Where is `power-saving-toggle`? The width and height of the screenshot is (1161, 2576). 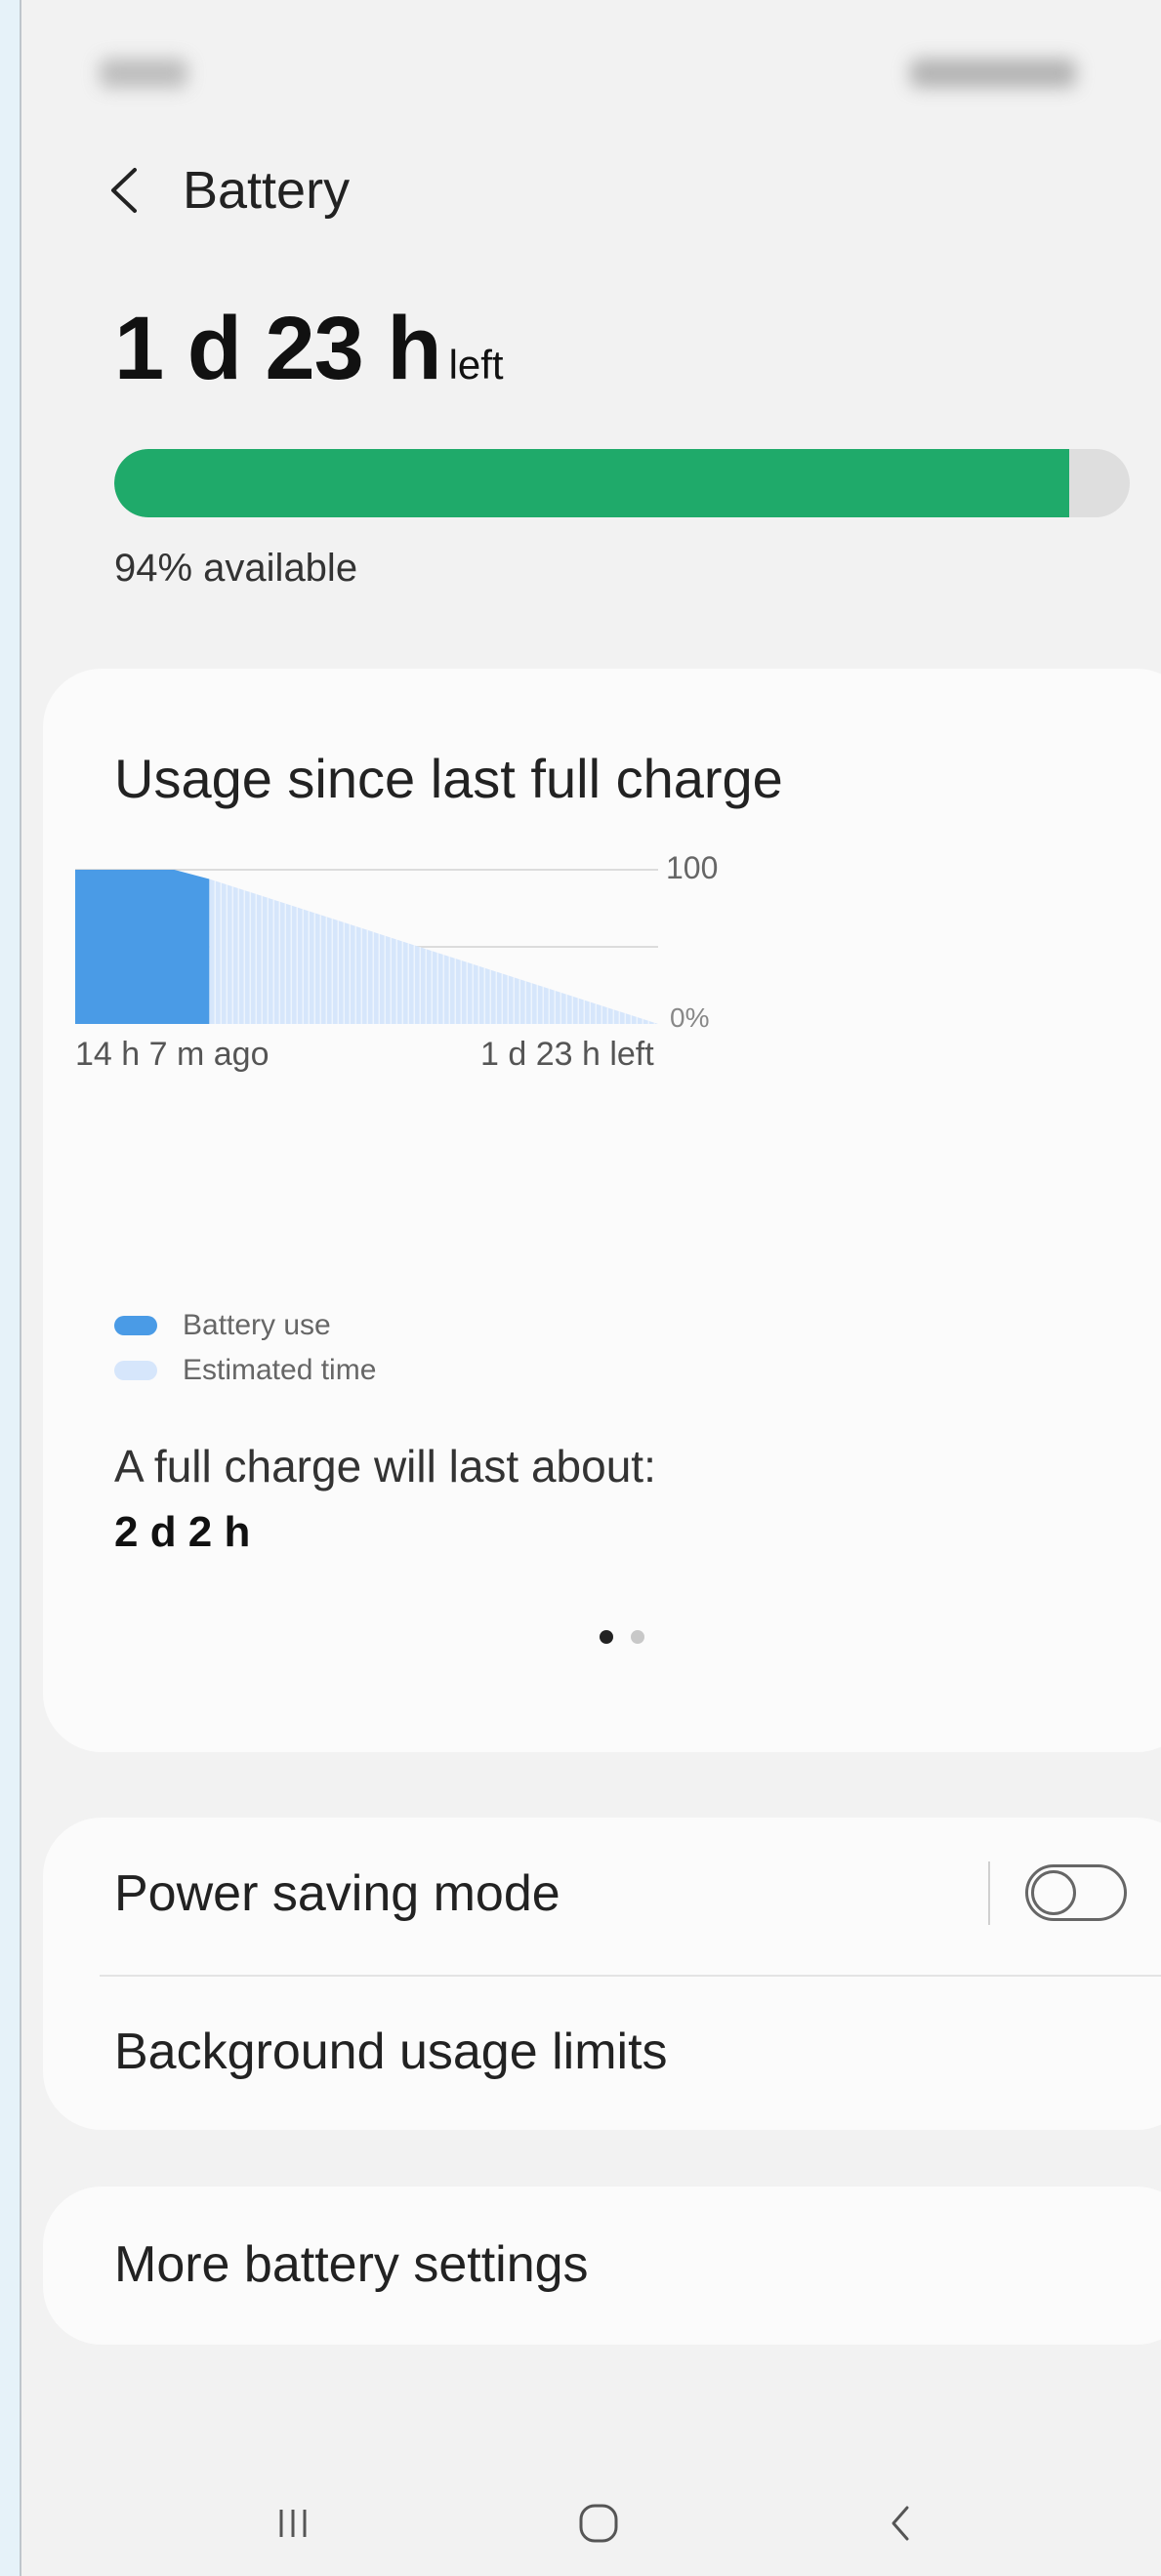 power-saving-toggle is located at coordinates (1076, 1892).